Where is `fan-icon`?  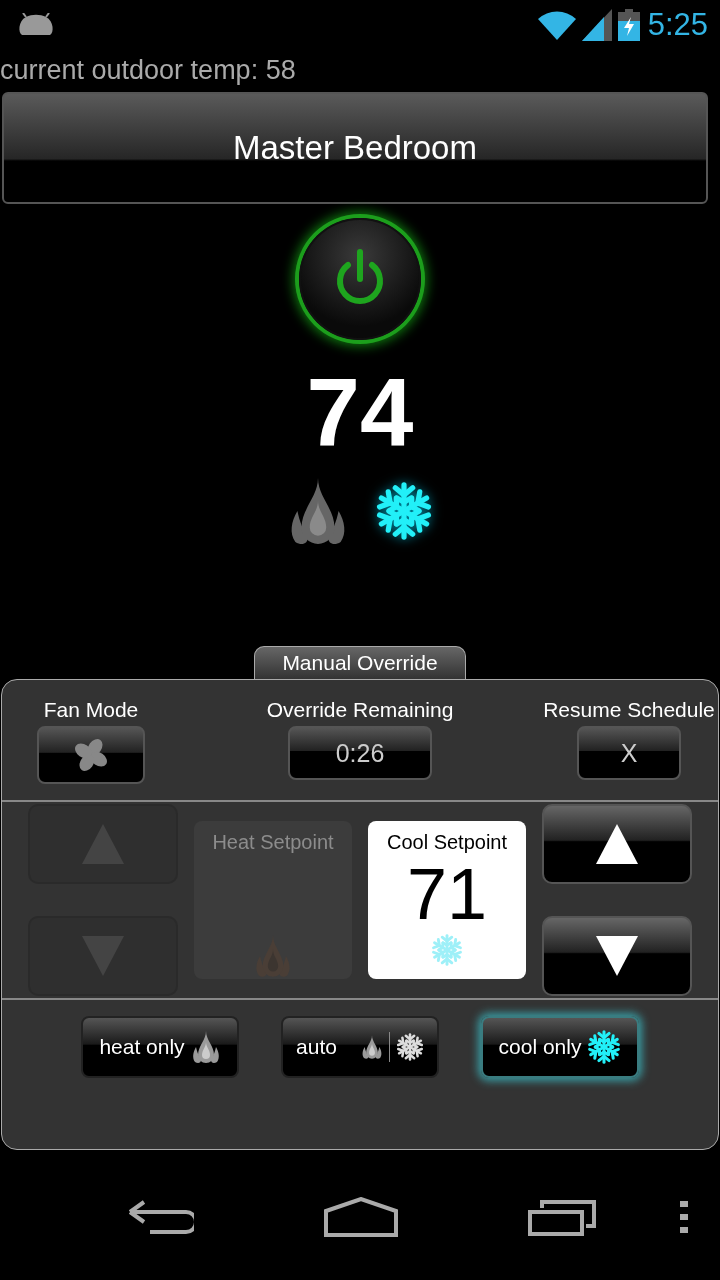
fan-icon is located at coordinates (91, 755).